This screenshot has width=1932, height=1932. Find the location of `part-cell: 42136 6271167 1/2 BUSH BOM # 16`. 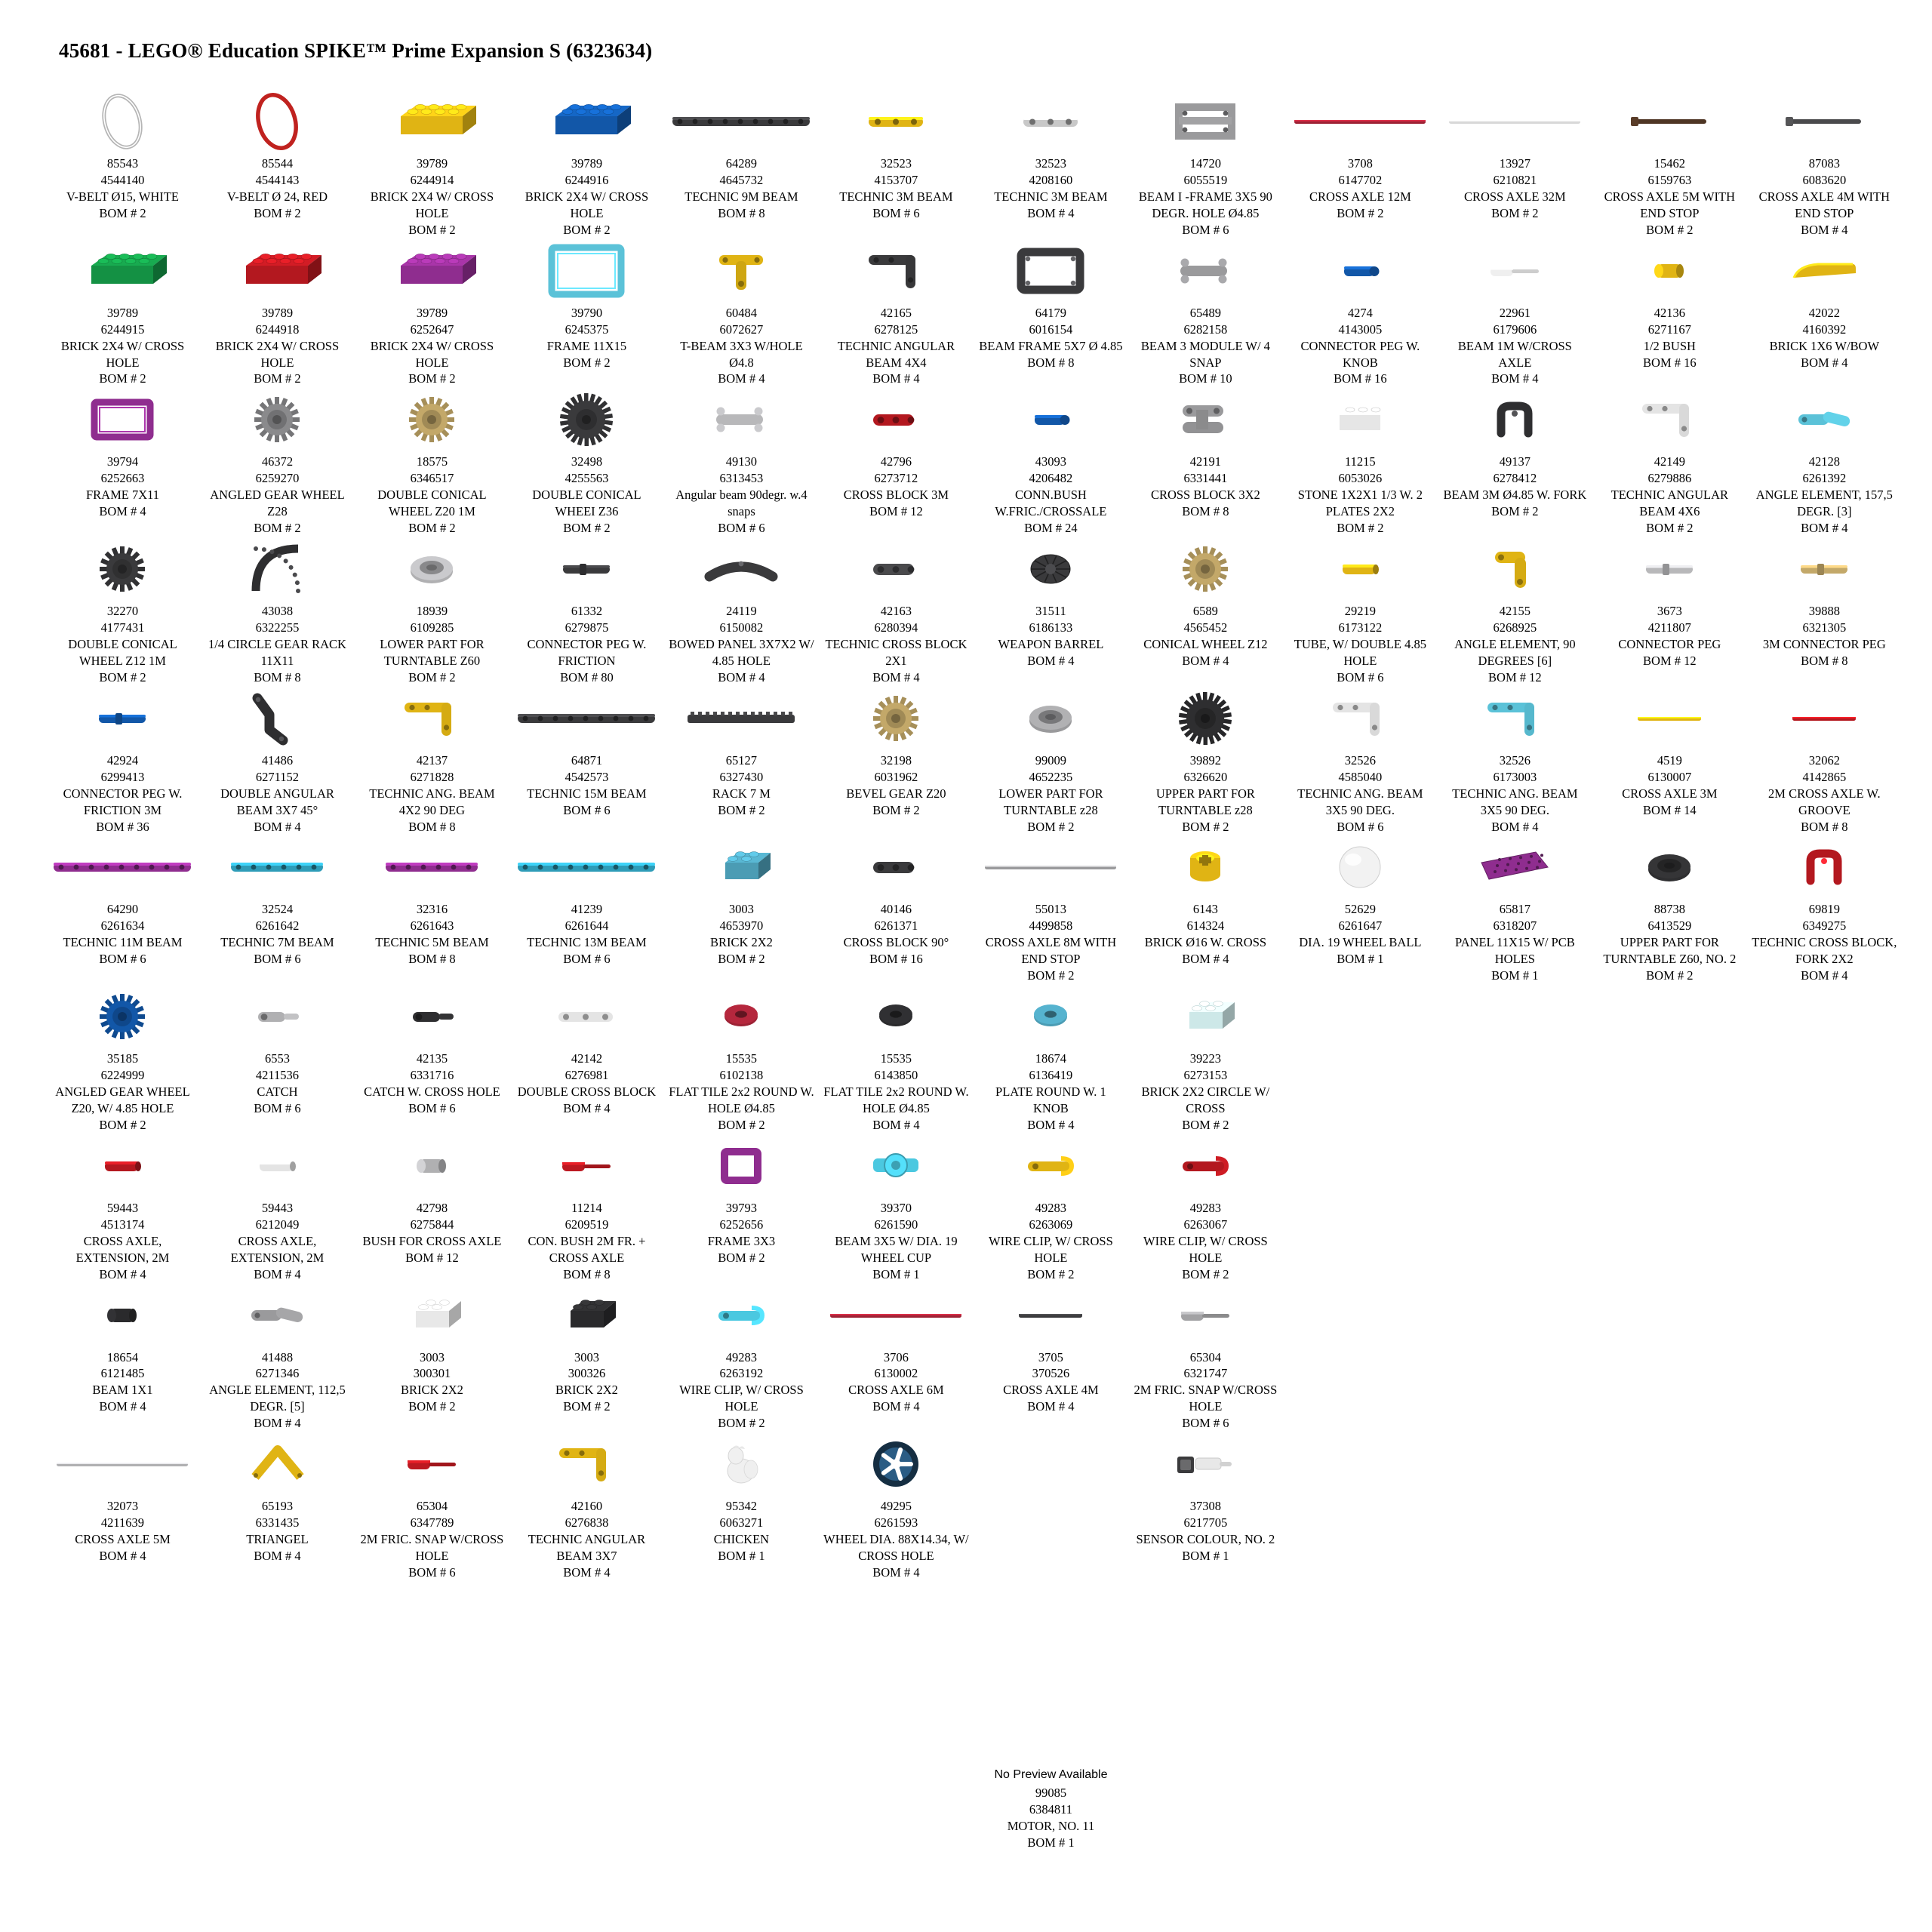

part-cell: 42136 6271167 1/2 BUSH BOM # 16 is located at coordinates (1669, 304).